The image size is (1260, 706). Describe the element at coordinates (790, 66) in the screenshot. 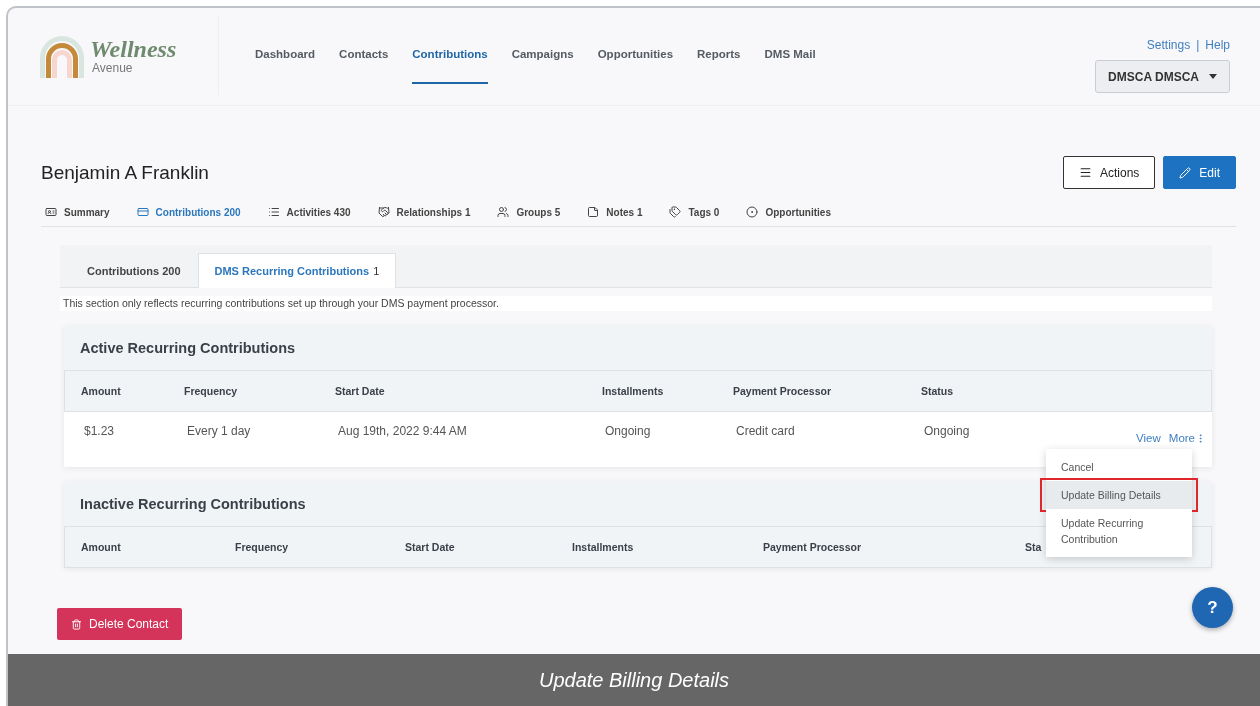

I see `nav-tab: DMS Mail` at that location.